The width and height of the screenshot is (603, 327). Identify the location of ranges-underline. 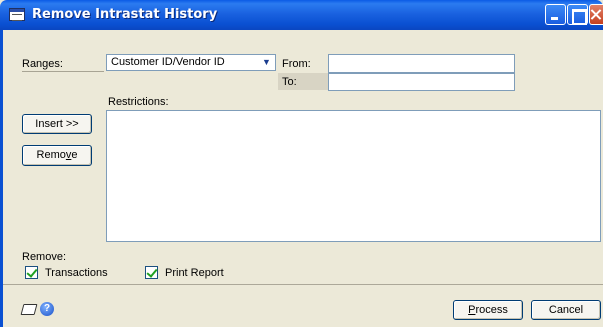
(63, 71).